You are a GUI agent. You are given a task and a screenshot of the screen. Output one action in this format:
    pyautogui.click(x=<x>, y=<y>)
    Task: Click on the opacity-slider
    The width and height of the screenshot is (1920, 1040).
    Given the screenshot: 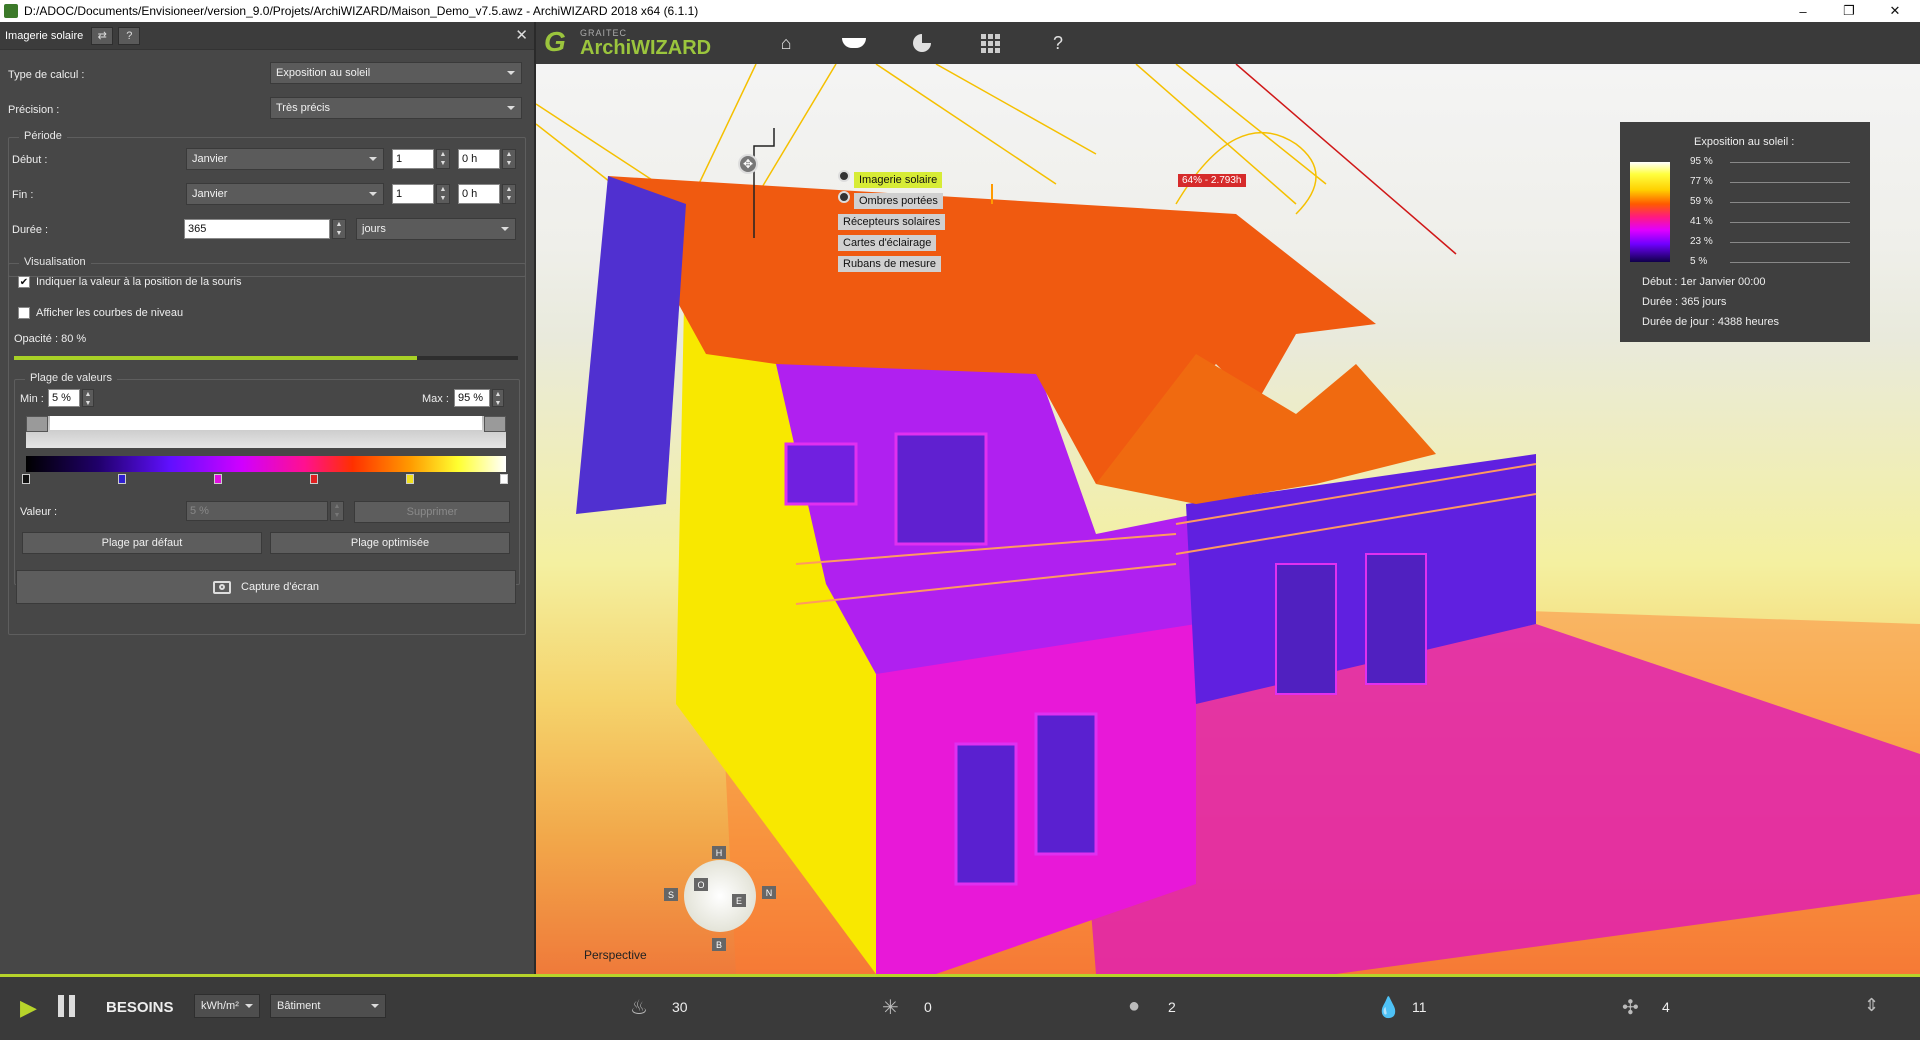 What is the action you would take?
    pyautogui.click(x=266, y=358)
    